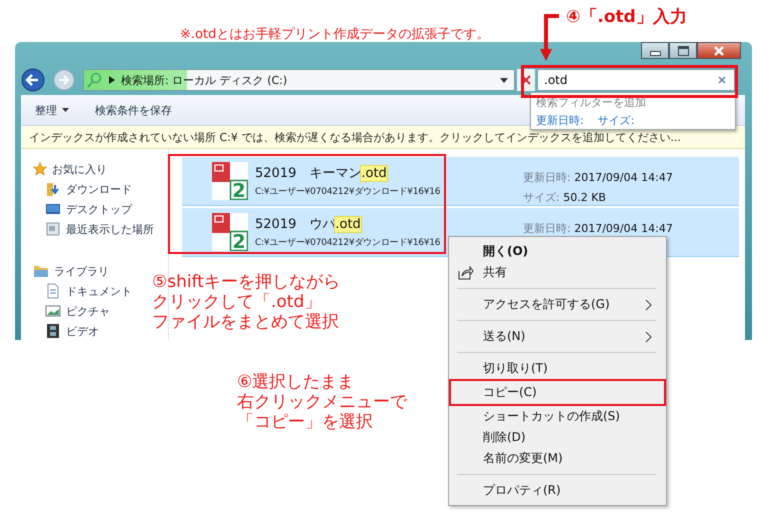 The image size is (776, 516). Describe the element at coordinates (557, 272) in the screenshot. I see `menu-item: 共有` at that location.